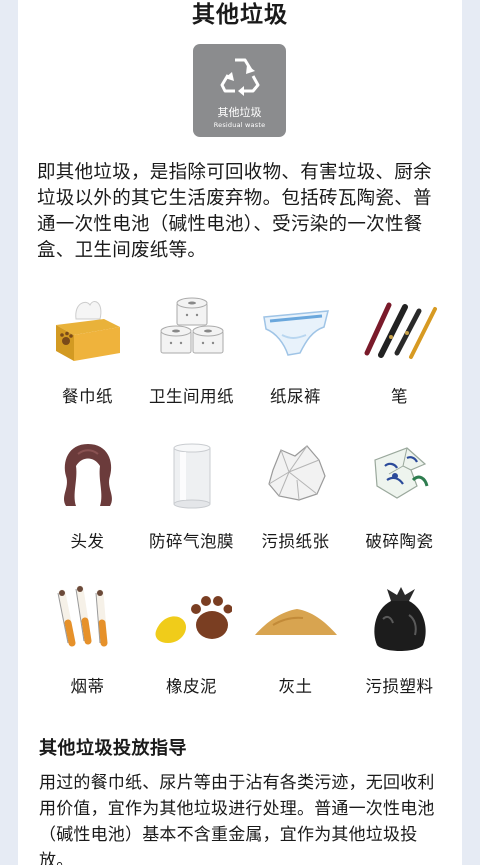  Describe the element at coordinates (191, 686) in the screenshot. I see `item-label: 橡皮泥` at that location.